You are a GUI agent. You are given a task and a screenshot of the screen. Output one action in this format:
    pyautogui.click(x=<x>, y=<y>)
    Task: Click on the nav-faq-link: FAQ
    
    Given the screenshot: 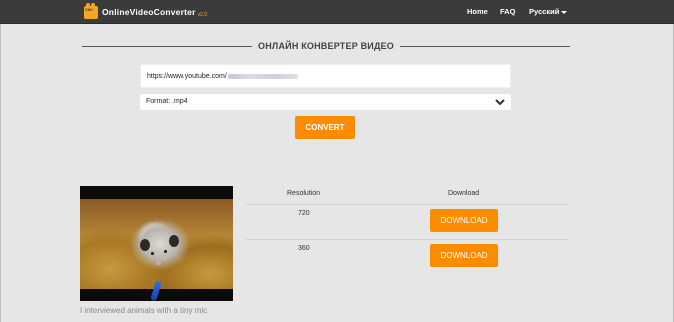 What is the action you would take?
    pyautogui.click(x=507, y=11)
    